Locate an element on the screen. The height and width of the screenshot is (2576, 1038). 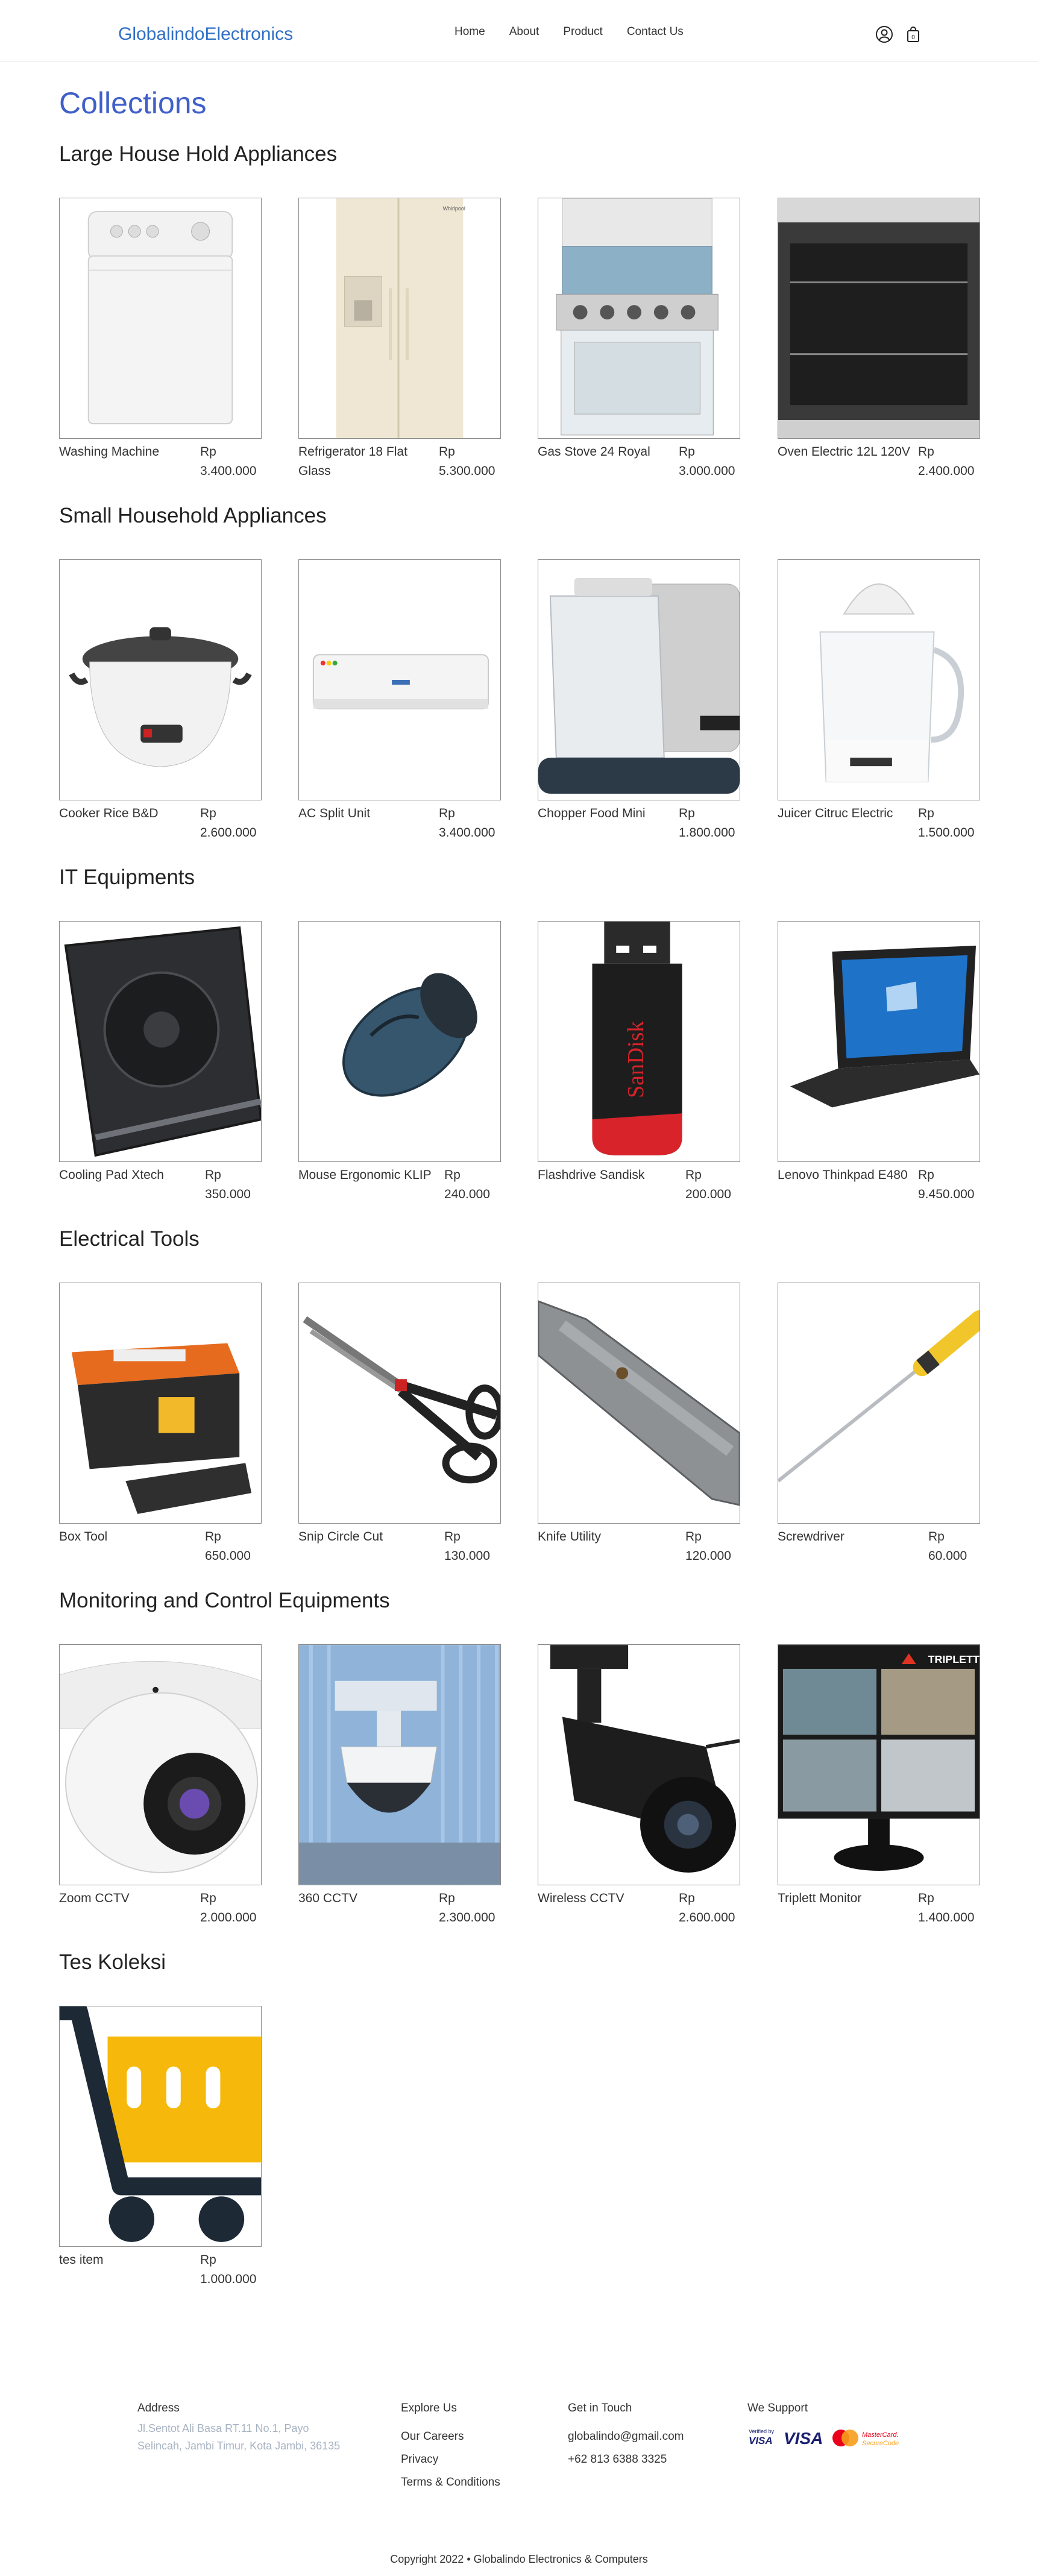
bullet-cctv-image is located at coordinates (639, 1765).